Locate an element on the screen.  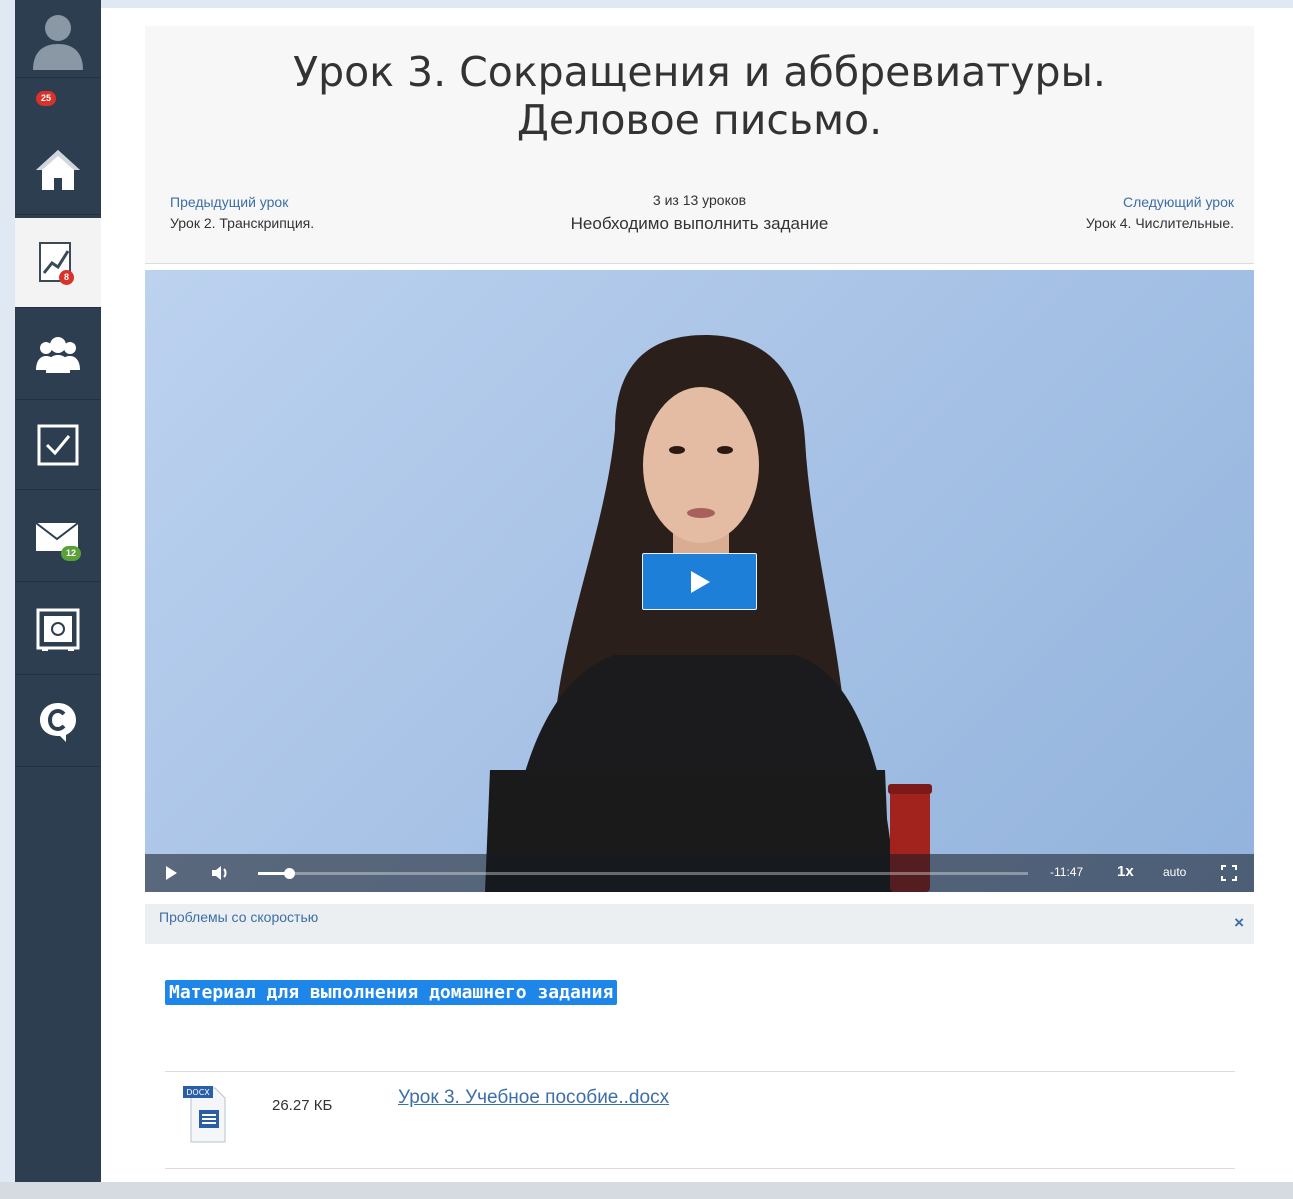
time-remaining: -11:47 is located at coordinates (1067, 872).